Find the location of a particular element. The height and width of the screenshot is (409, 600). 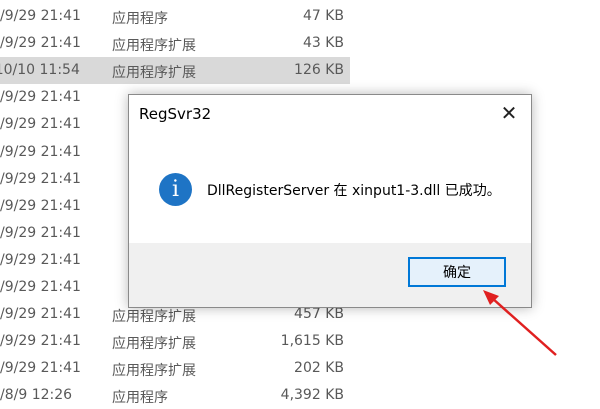

close-button: ✕ is located at coordinates (509, 113).